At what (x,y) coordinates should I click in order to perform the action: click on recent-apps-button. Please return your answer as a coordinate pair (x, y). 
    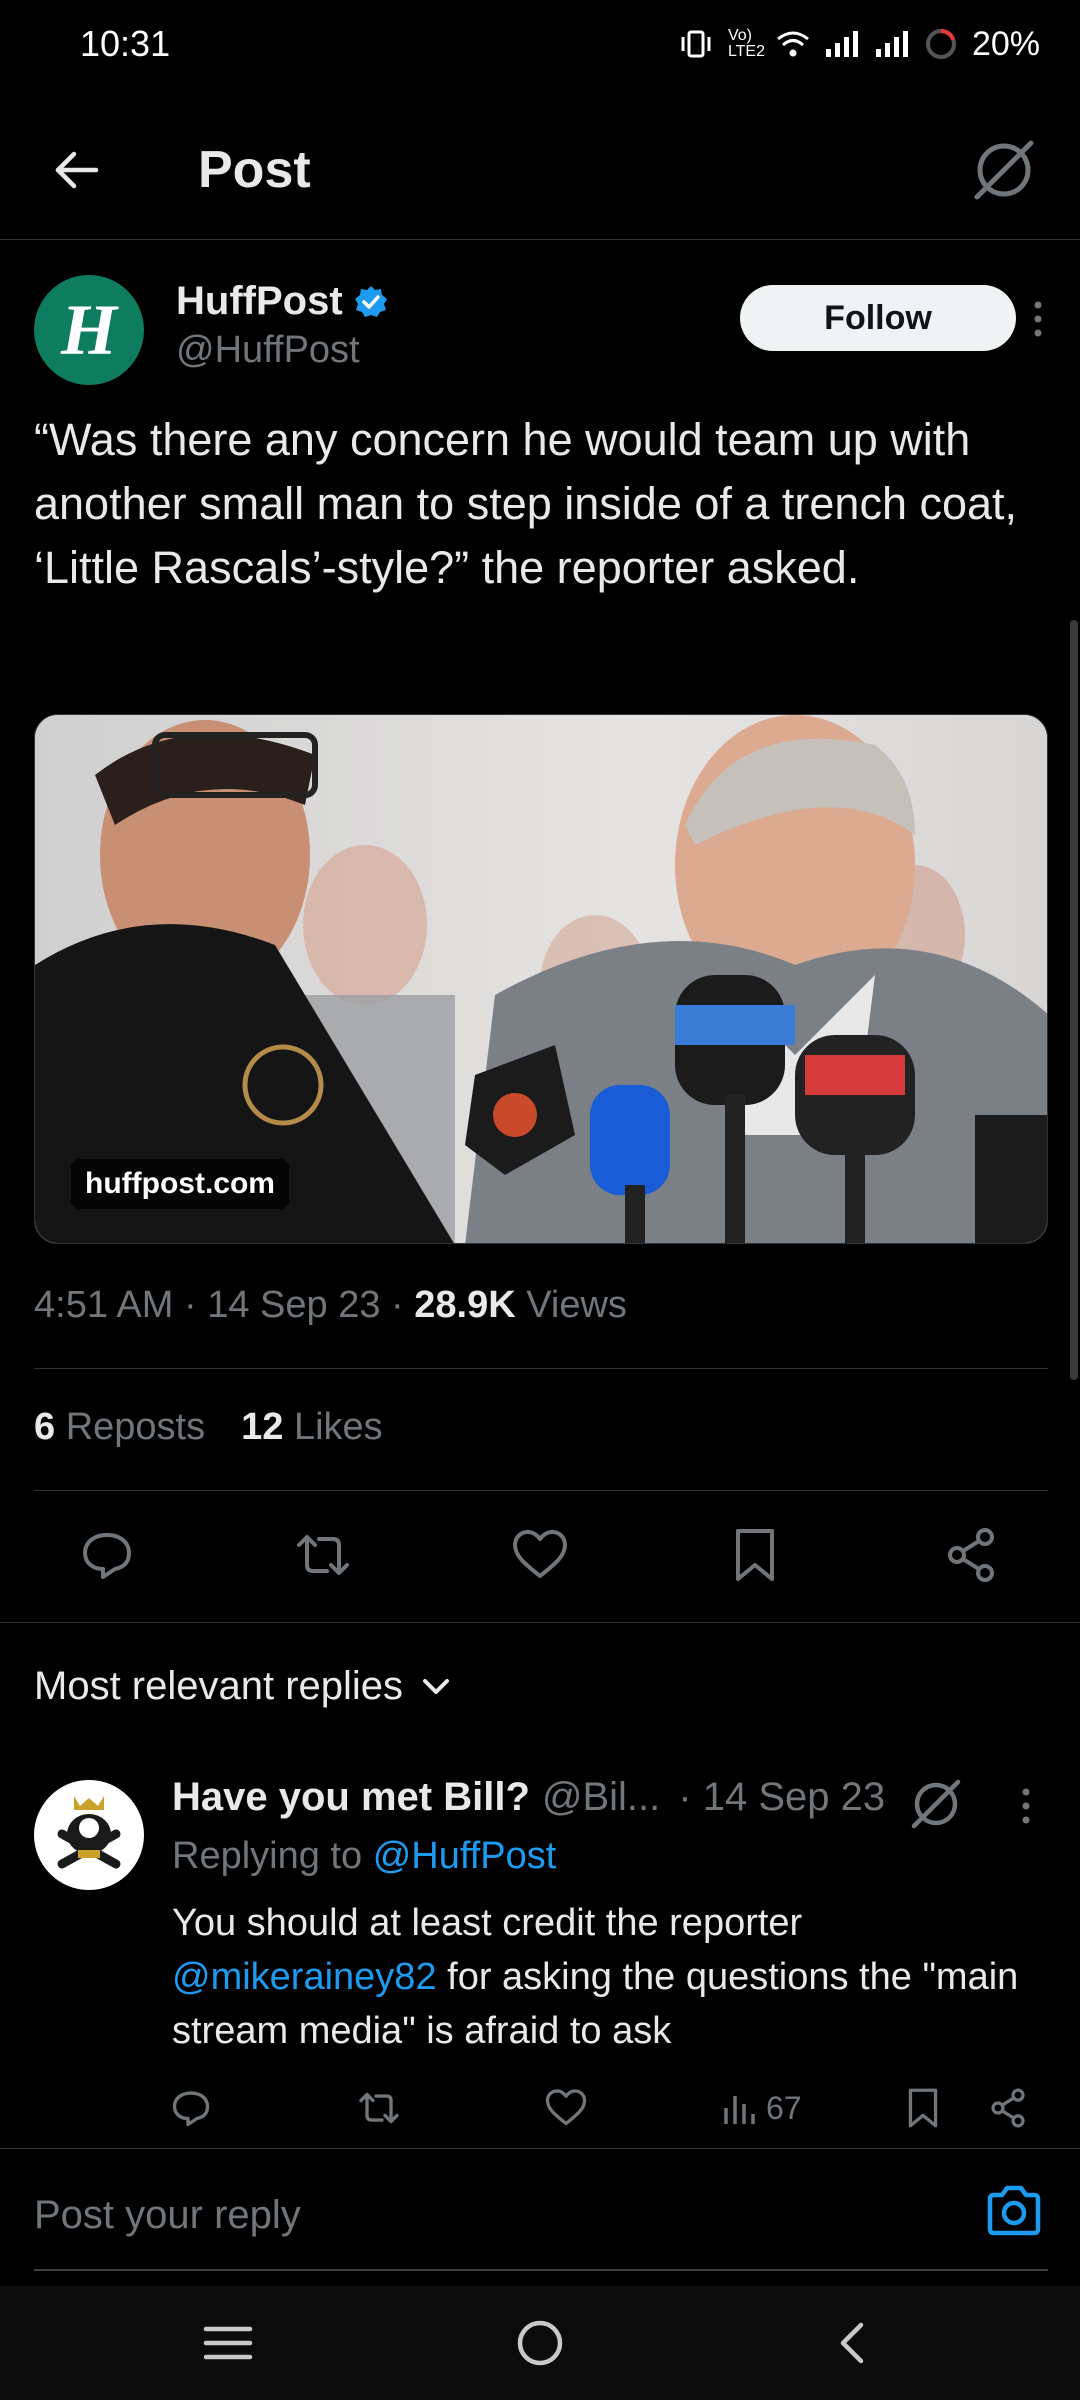
    Looking at the image, I should click on (228, 2343).